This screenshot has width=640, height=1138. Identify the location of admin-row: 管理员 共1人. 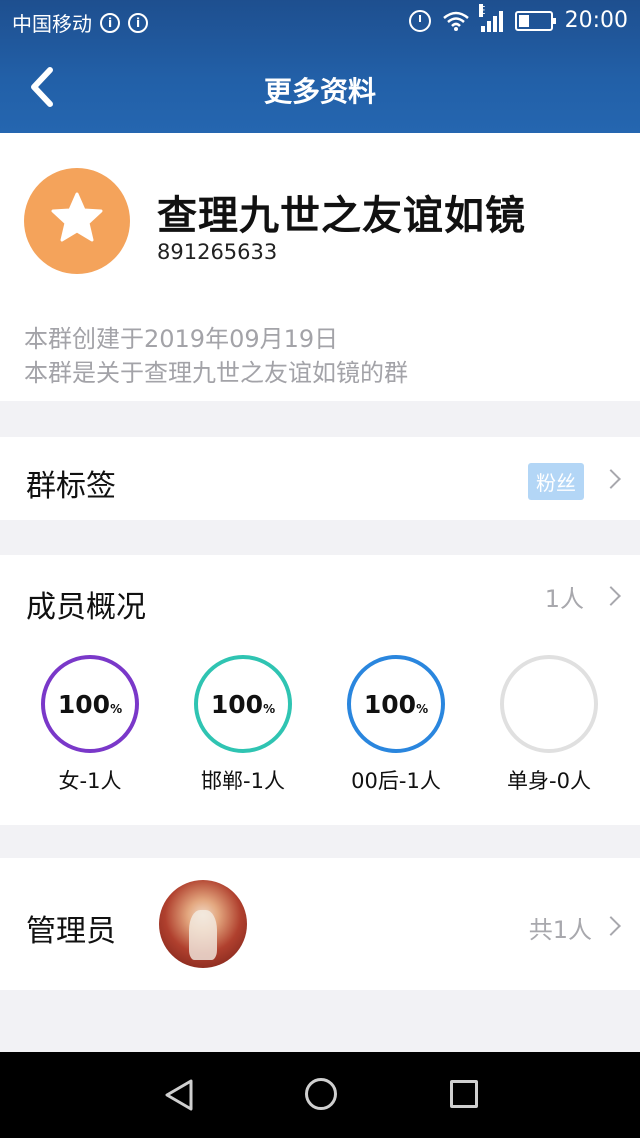
(320, 924).